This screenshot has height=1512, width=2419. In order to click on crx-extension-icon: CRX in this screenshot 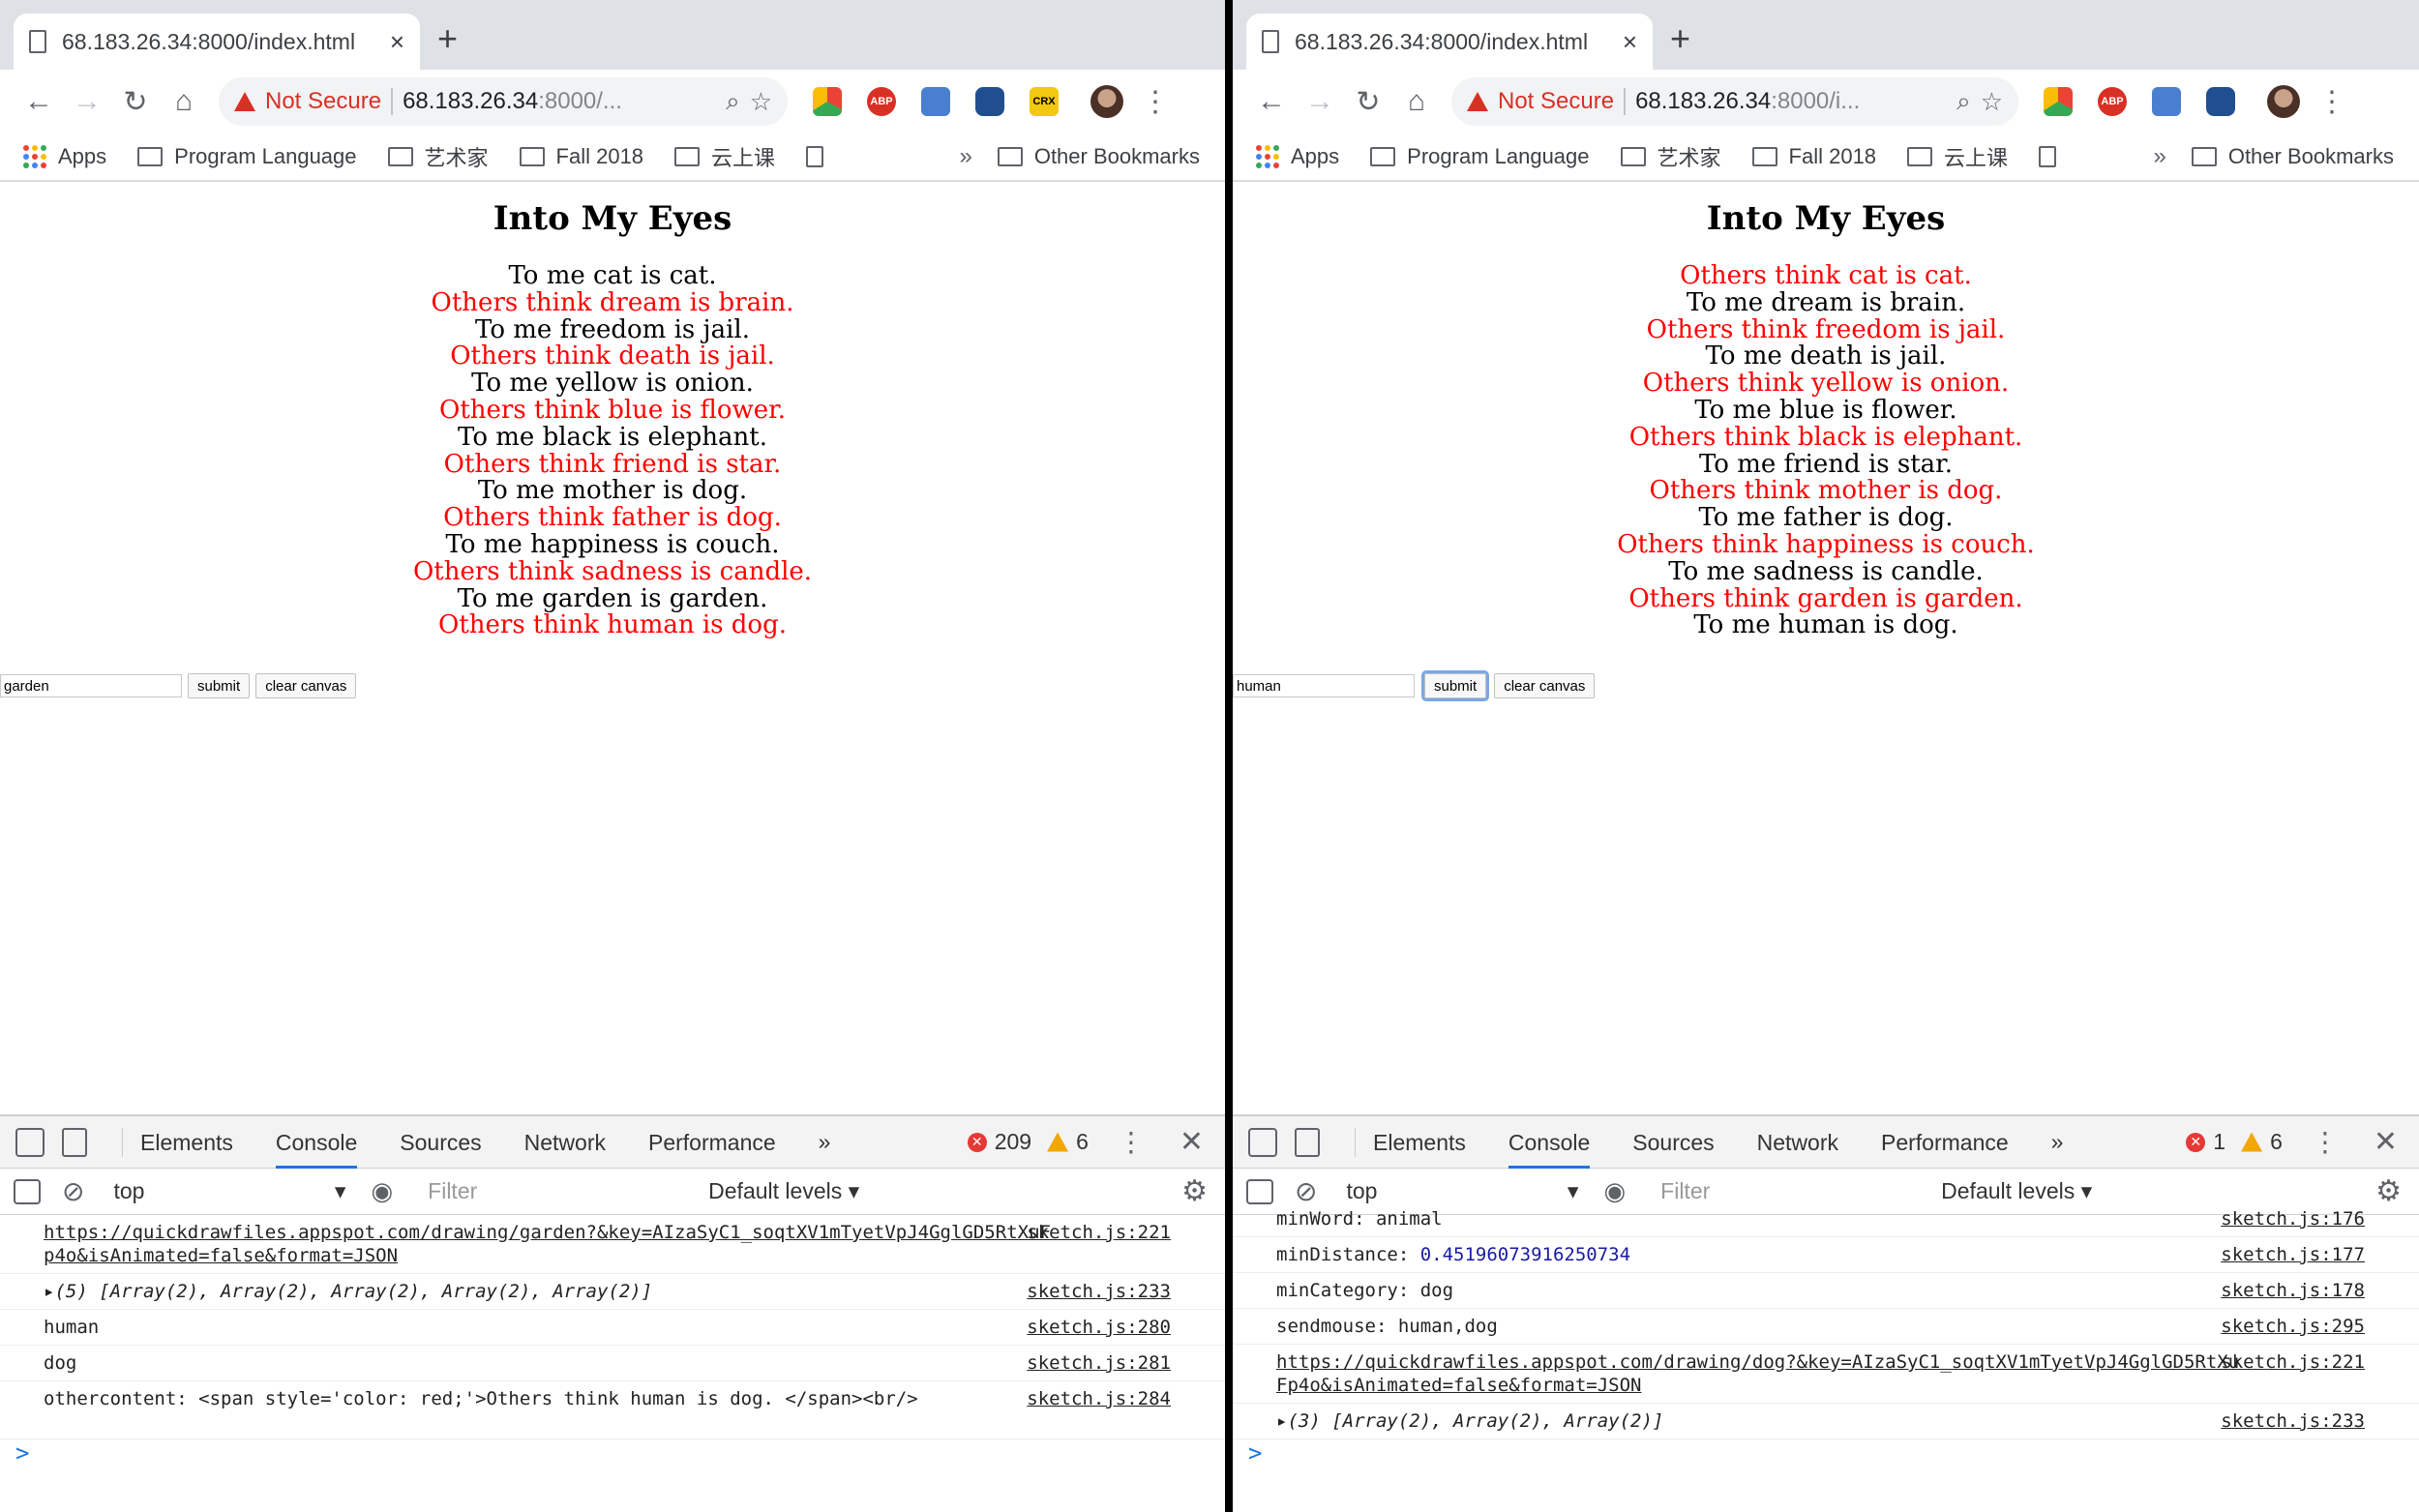, I will do `click(1045, 102)`.